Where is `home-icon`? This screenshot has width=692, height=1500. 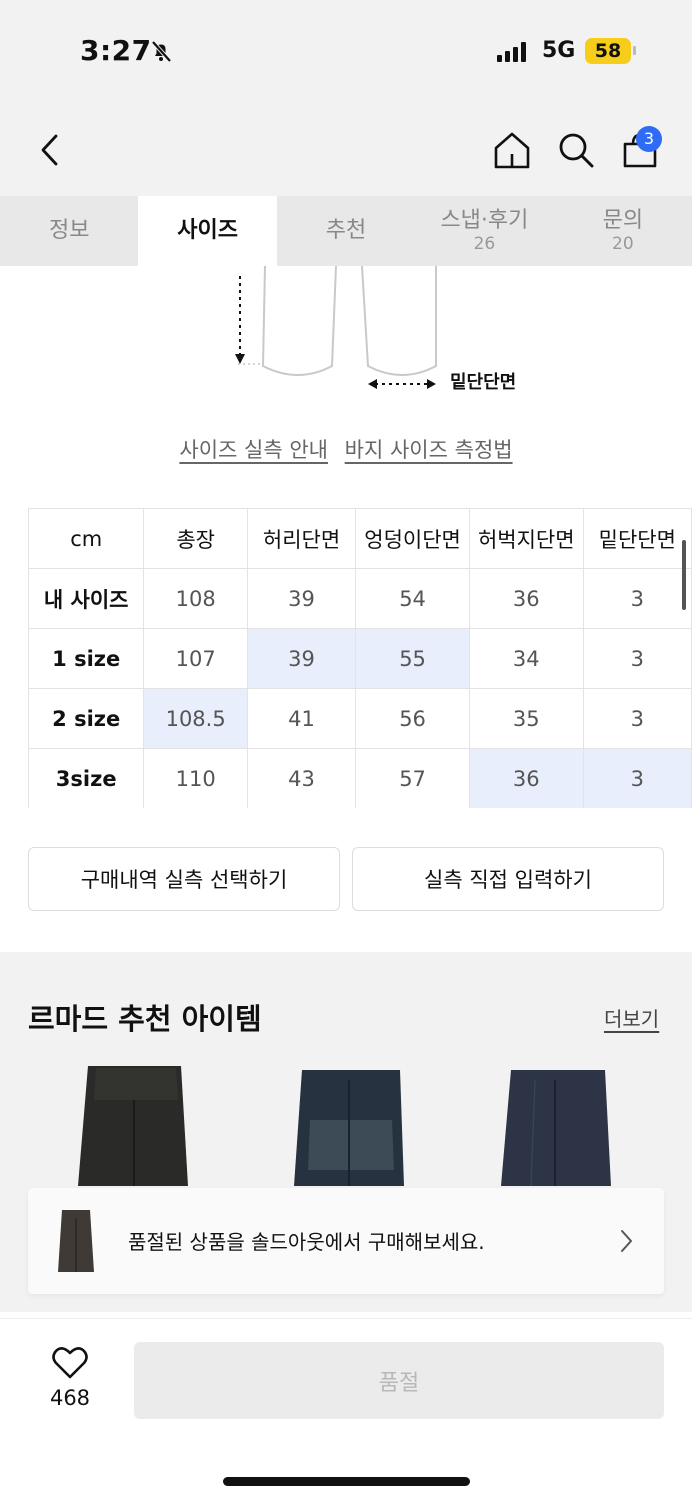 home-icon is located at coordinates (512, 150).